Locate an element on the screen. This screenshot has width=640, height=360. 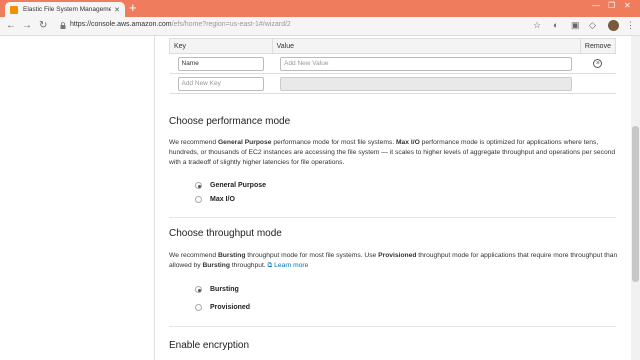
radio-label: Bursting is located at coordinates (224, 289).